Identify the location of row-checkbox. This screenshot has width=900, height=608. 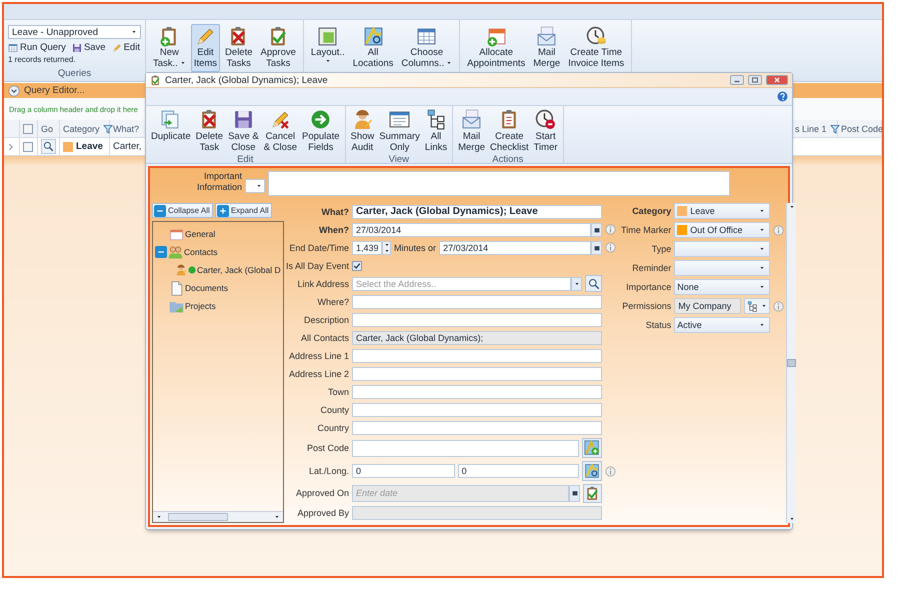
(28, 147).